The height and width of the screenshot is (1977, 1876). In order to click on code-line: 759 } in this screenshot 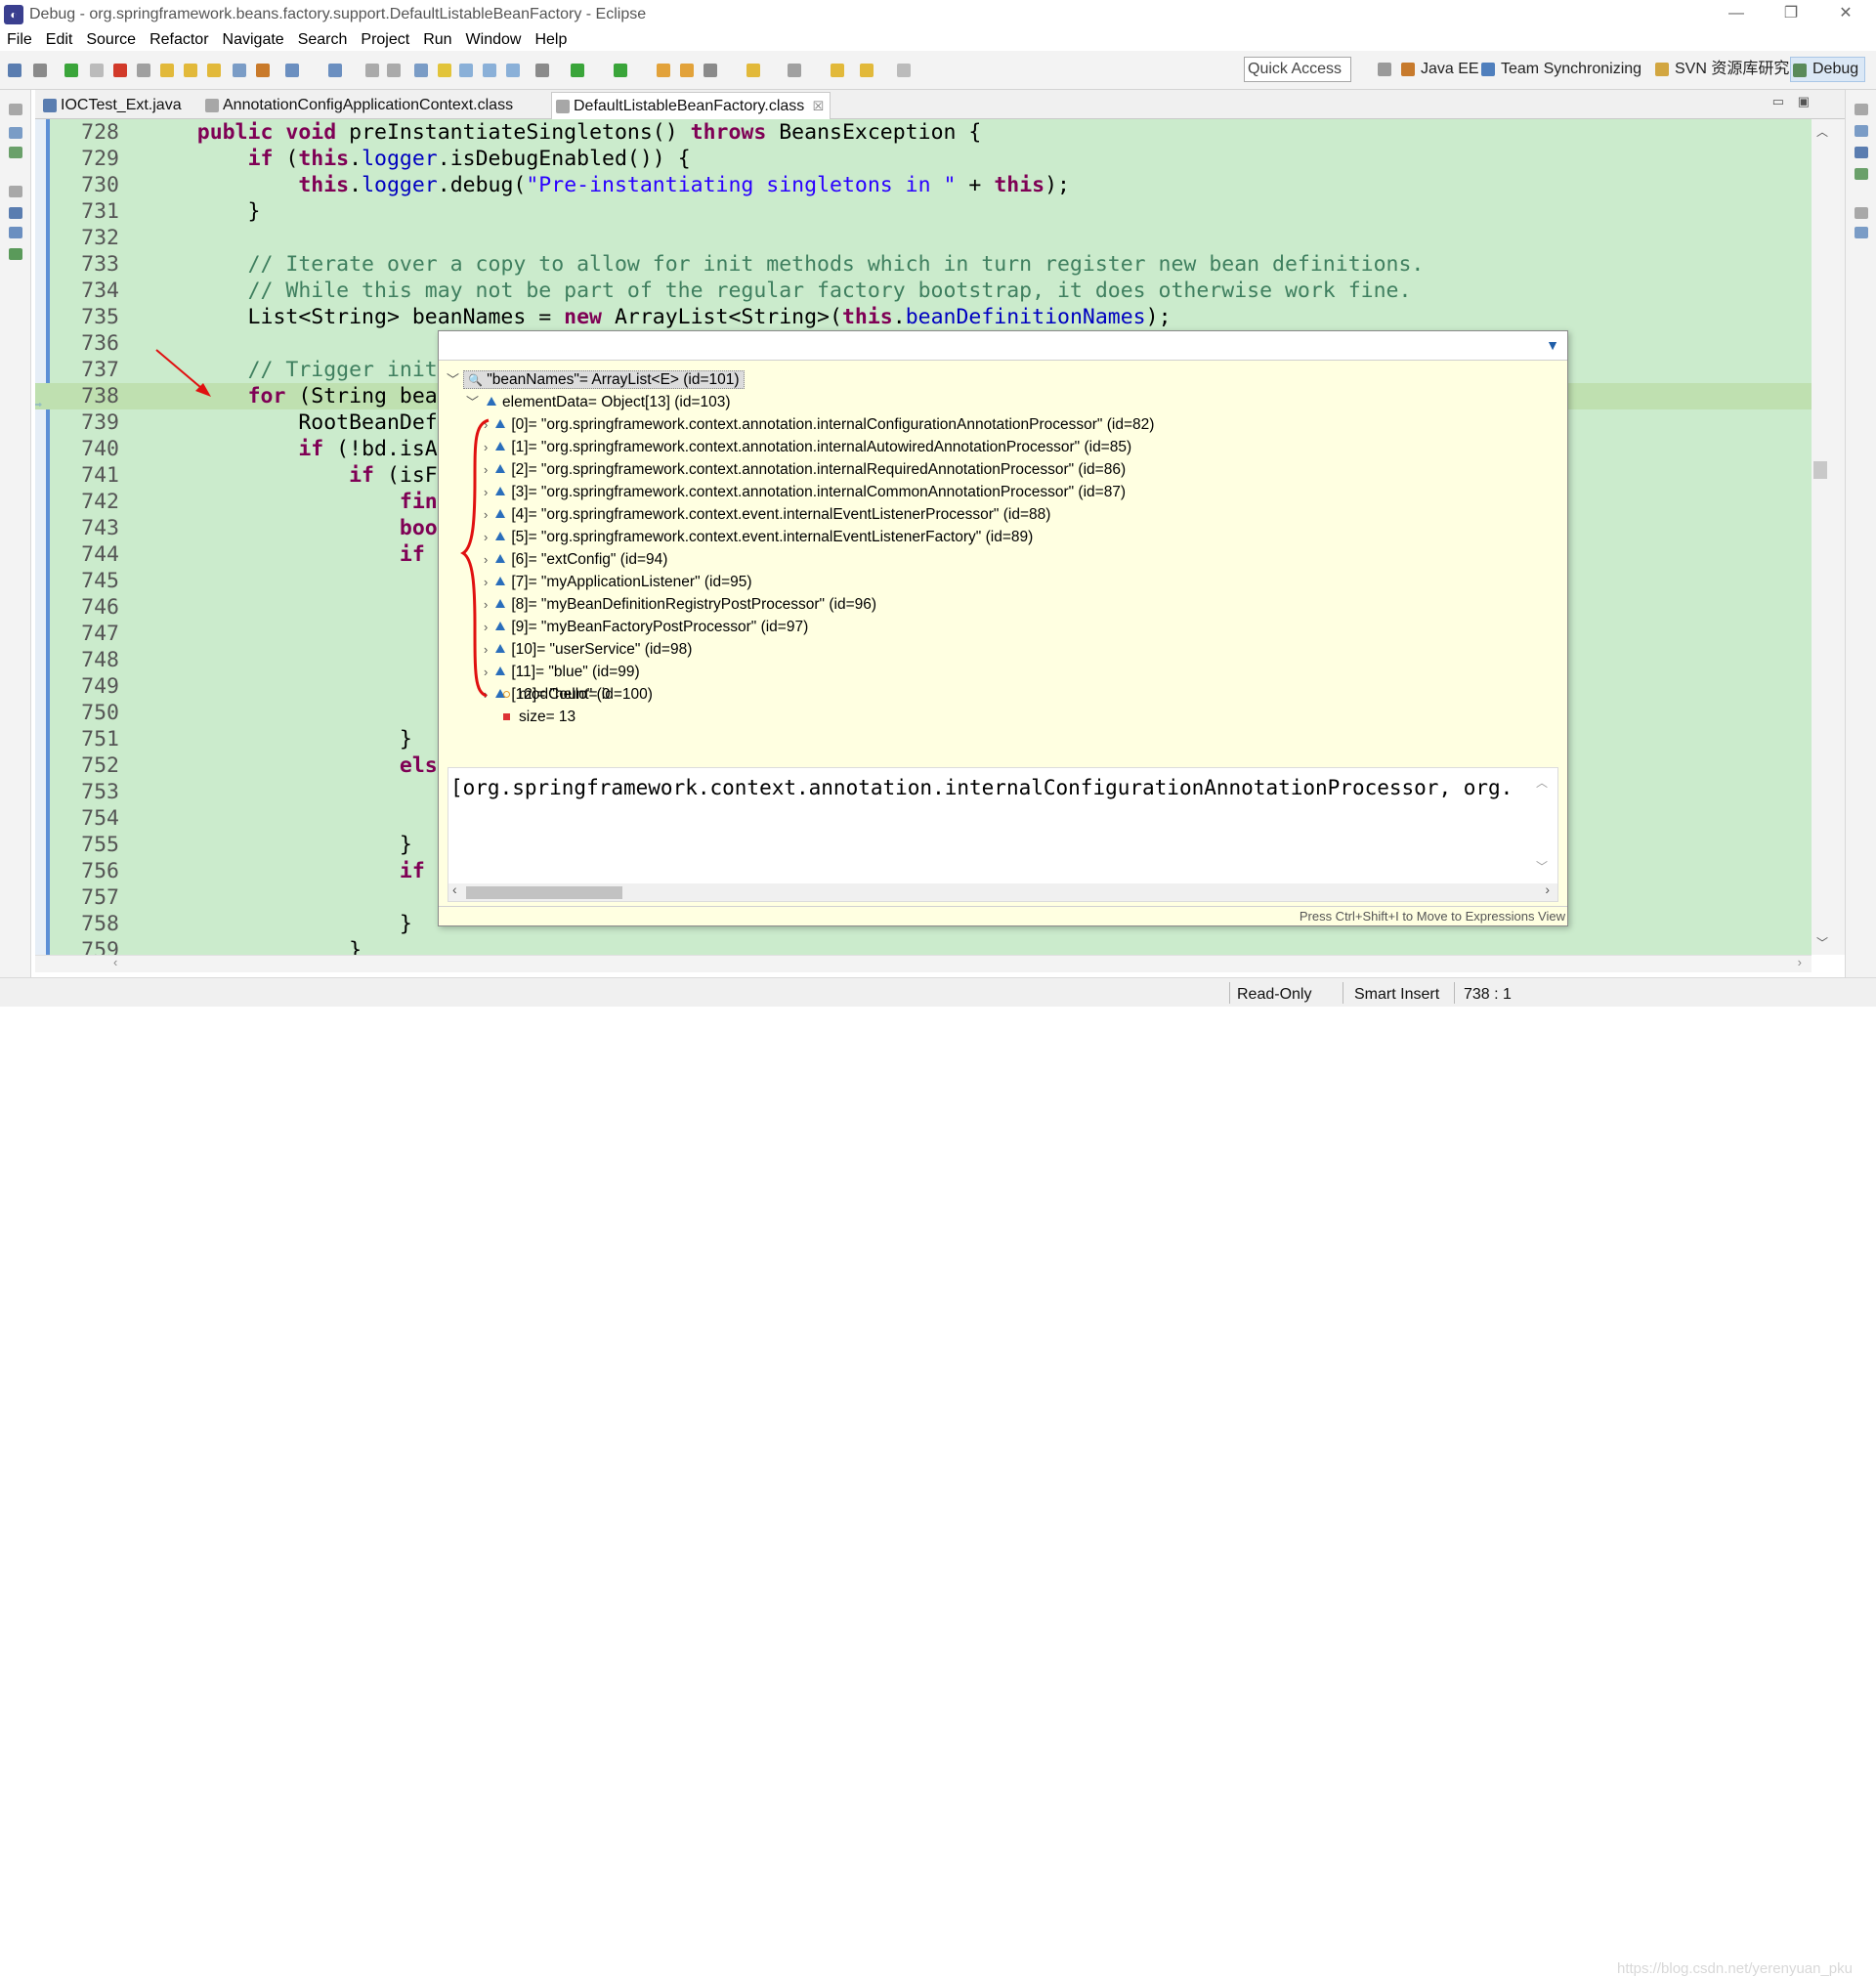, I will do `click(923, 946)`.